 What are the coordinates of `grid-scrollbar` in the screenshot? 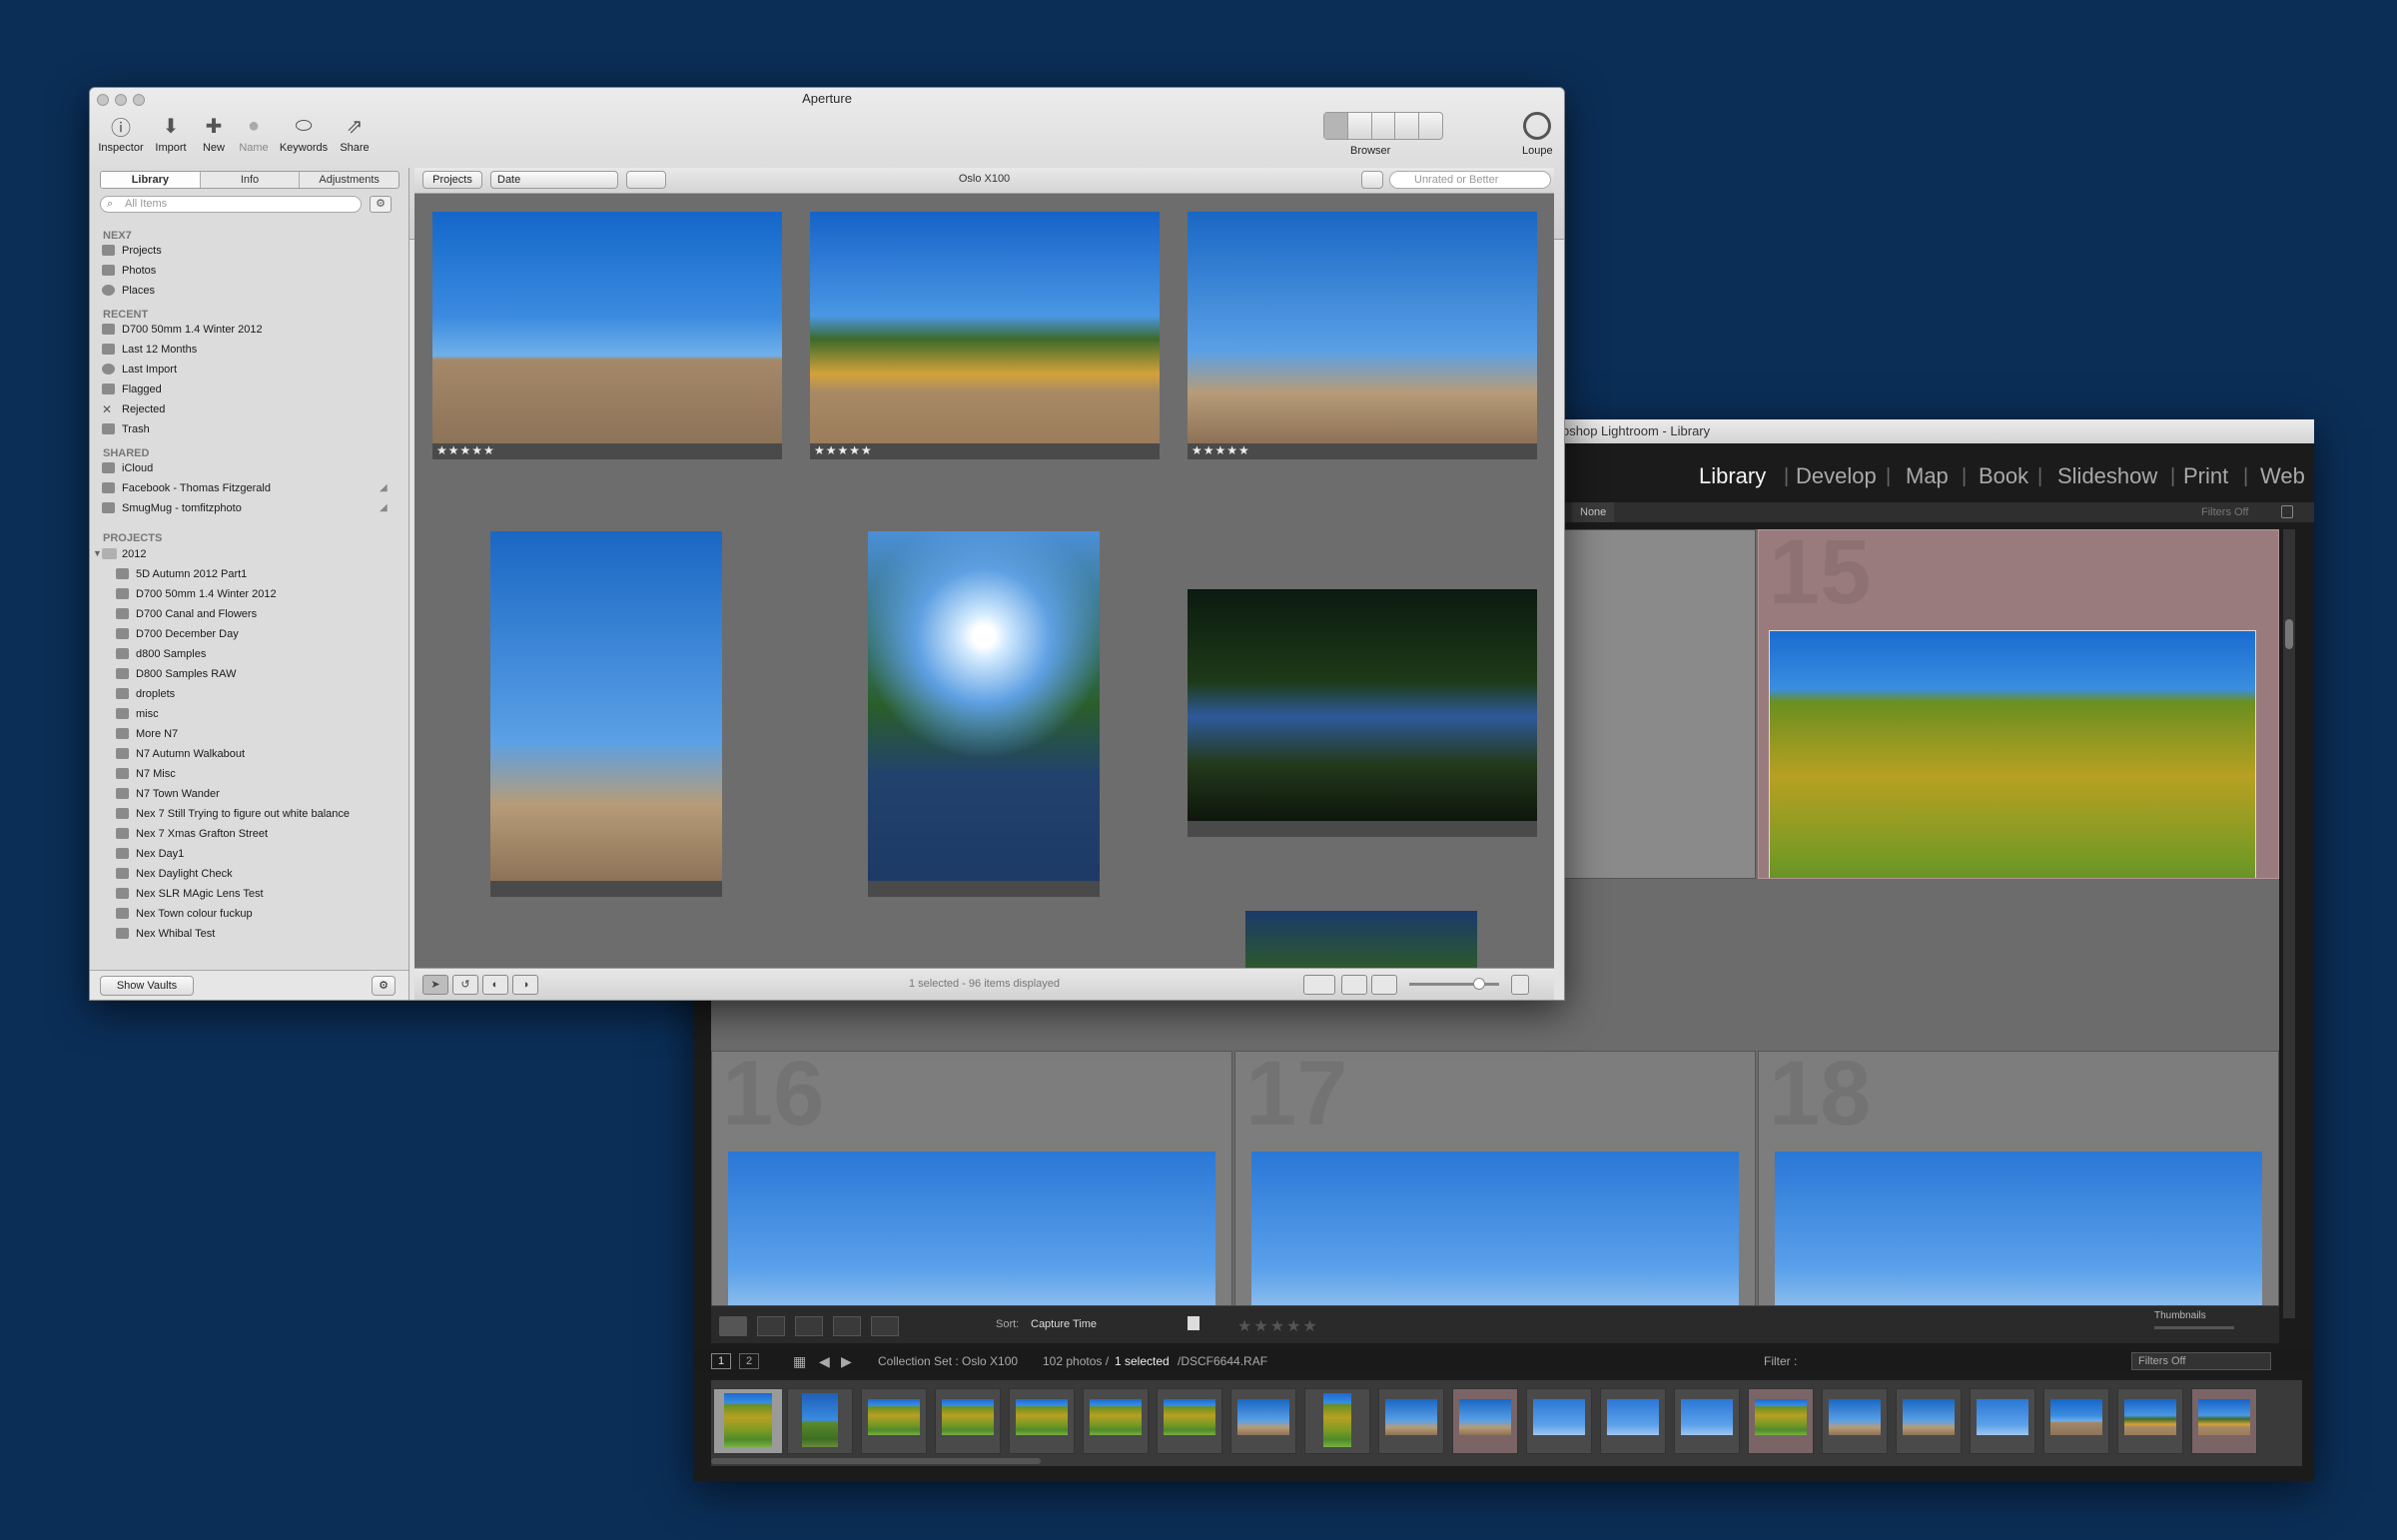 It's located at (2289, 923).